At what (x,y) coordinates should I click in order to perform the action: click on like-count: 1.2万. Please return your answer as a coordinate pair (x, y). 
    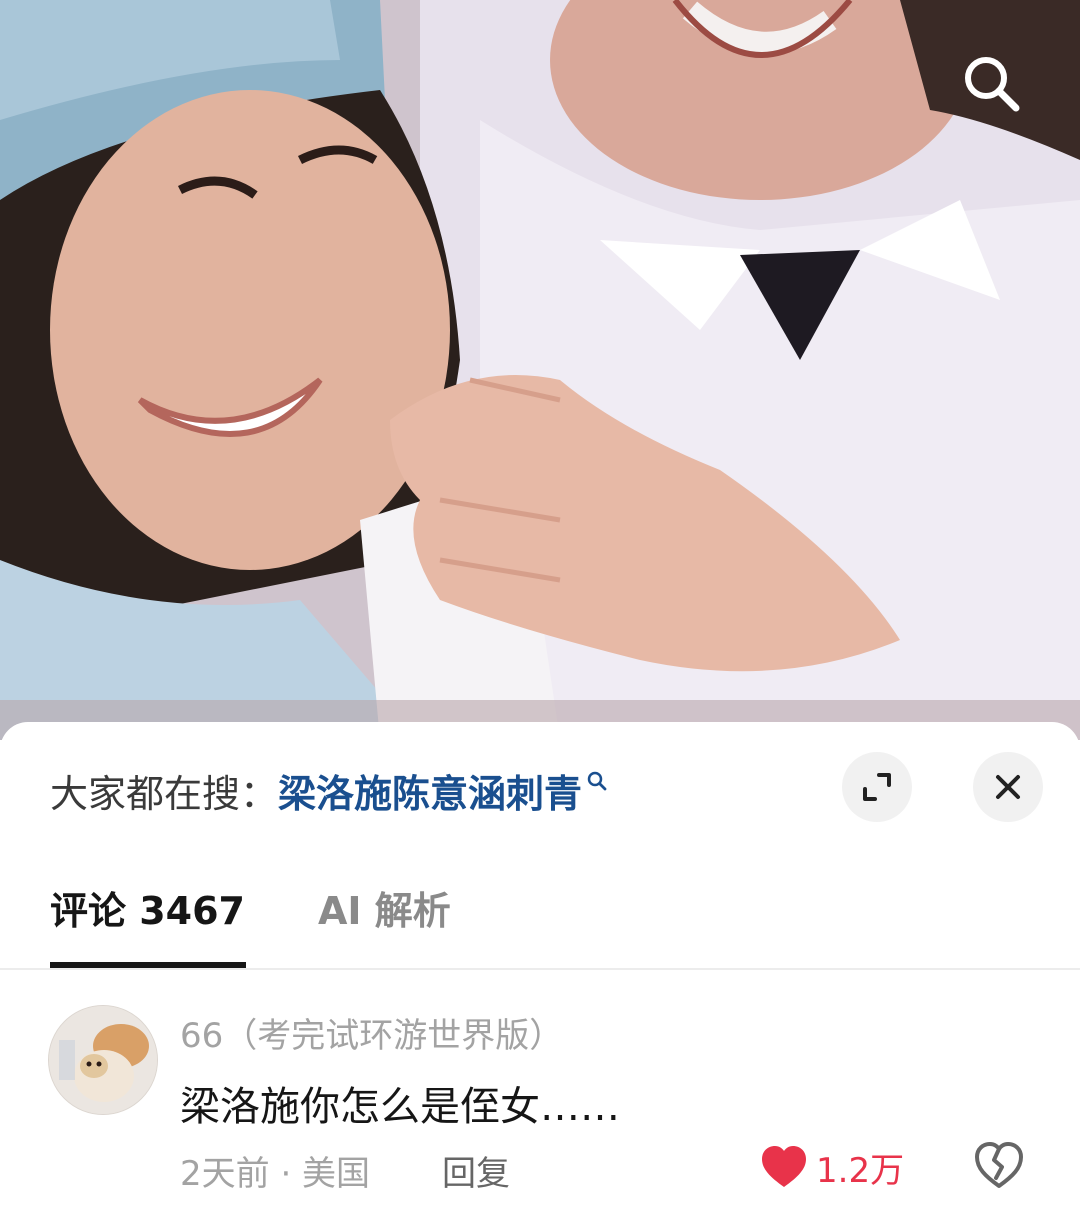
    Looking at the image, I should click on (860, 1170).